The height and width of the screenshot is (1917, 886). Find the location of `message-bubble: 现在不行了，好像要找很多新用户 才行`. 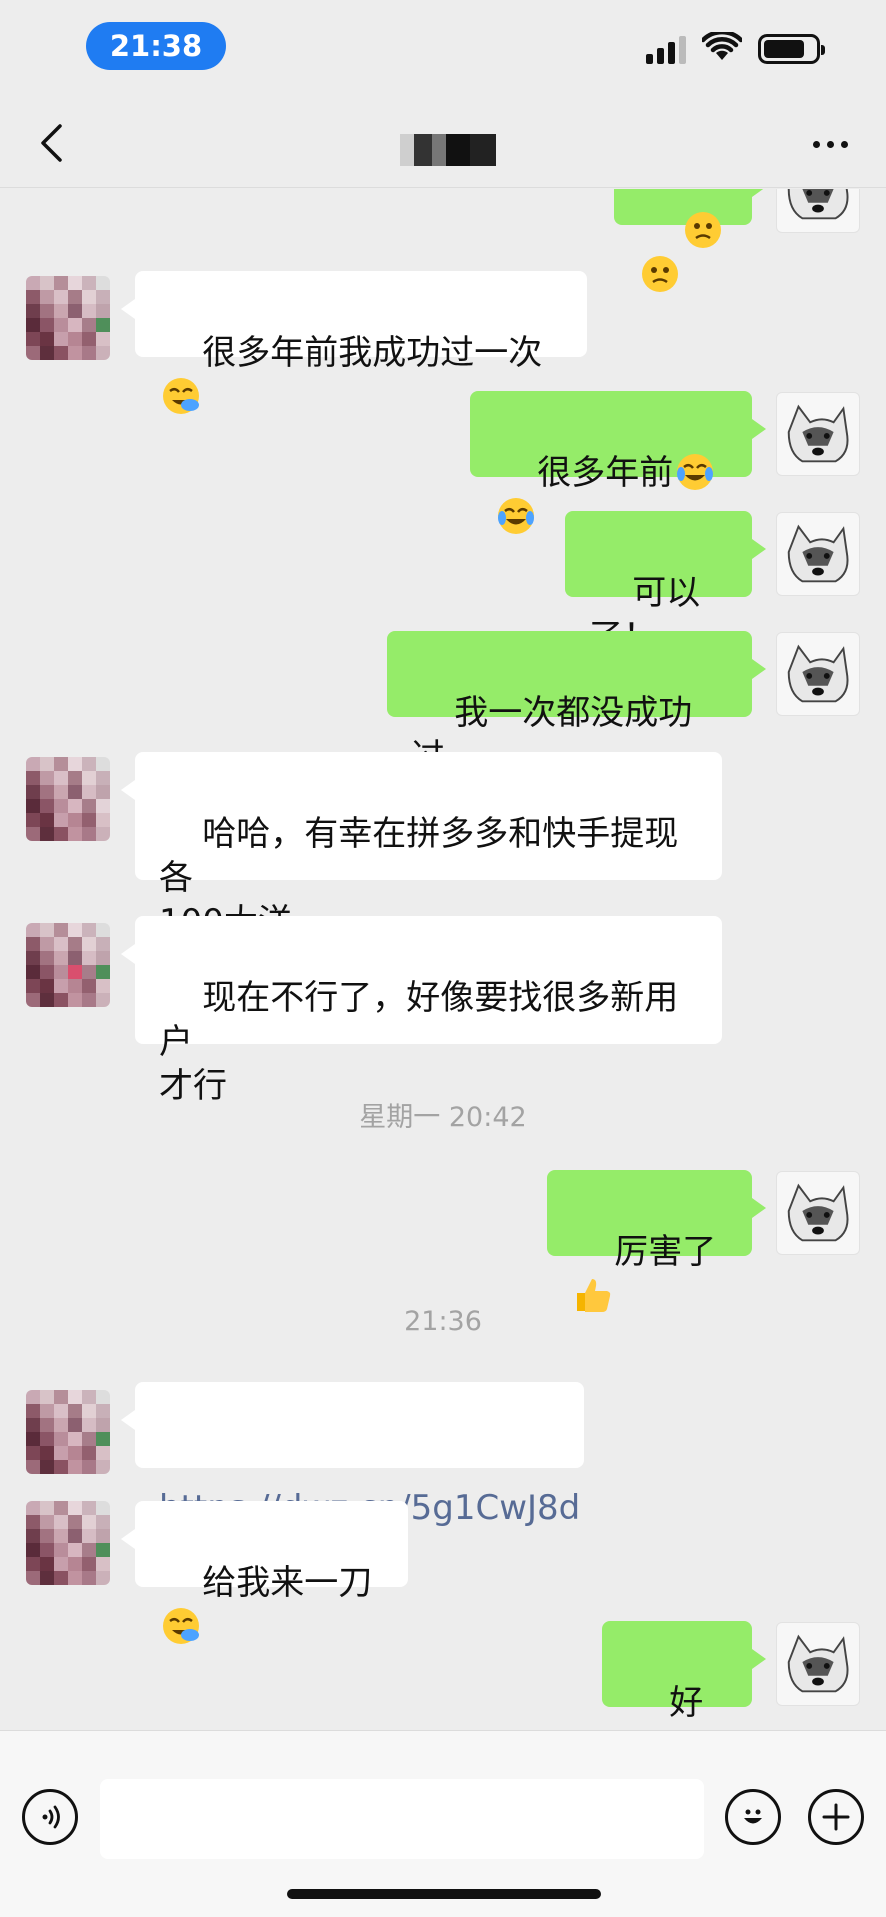

message-bubble: 现在不行了，好像要找很多新用户 才行 is located at coordinates (421, 1011).